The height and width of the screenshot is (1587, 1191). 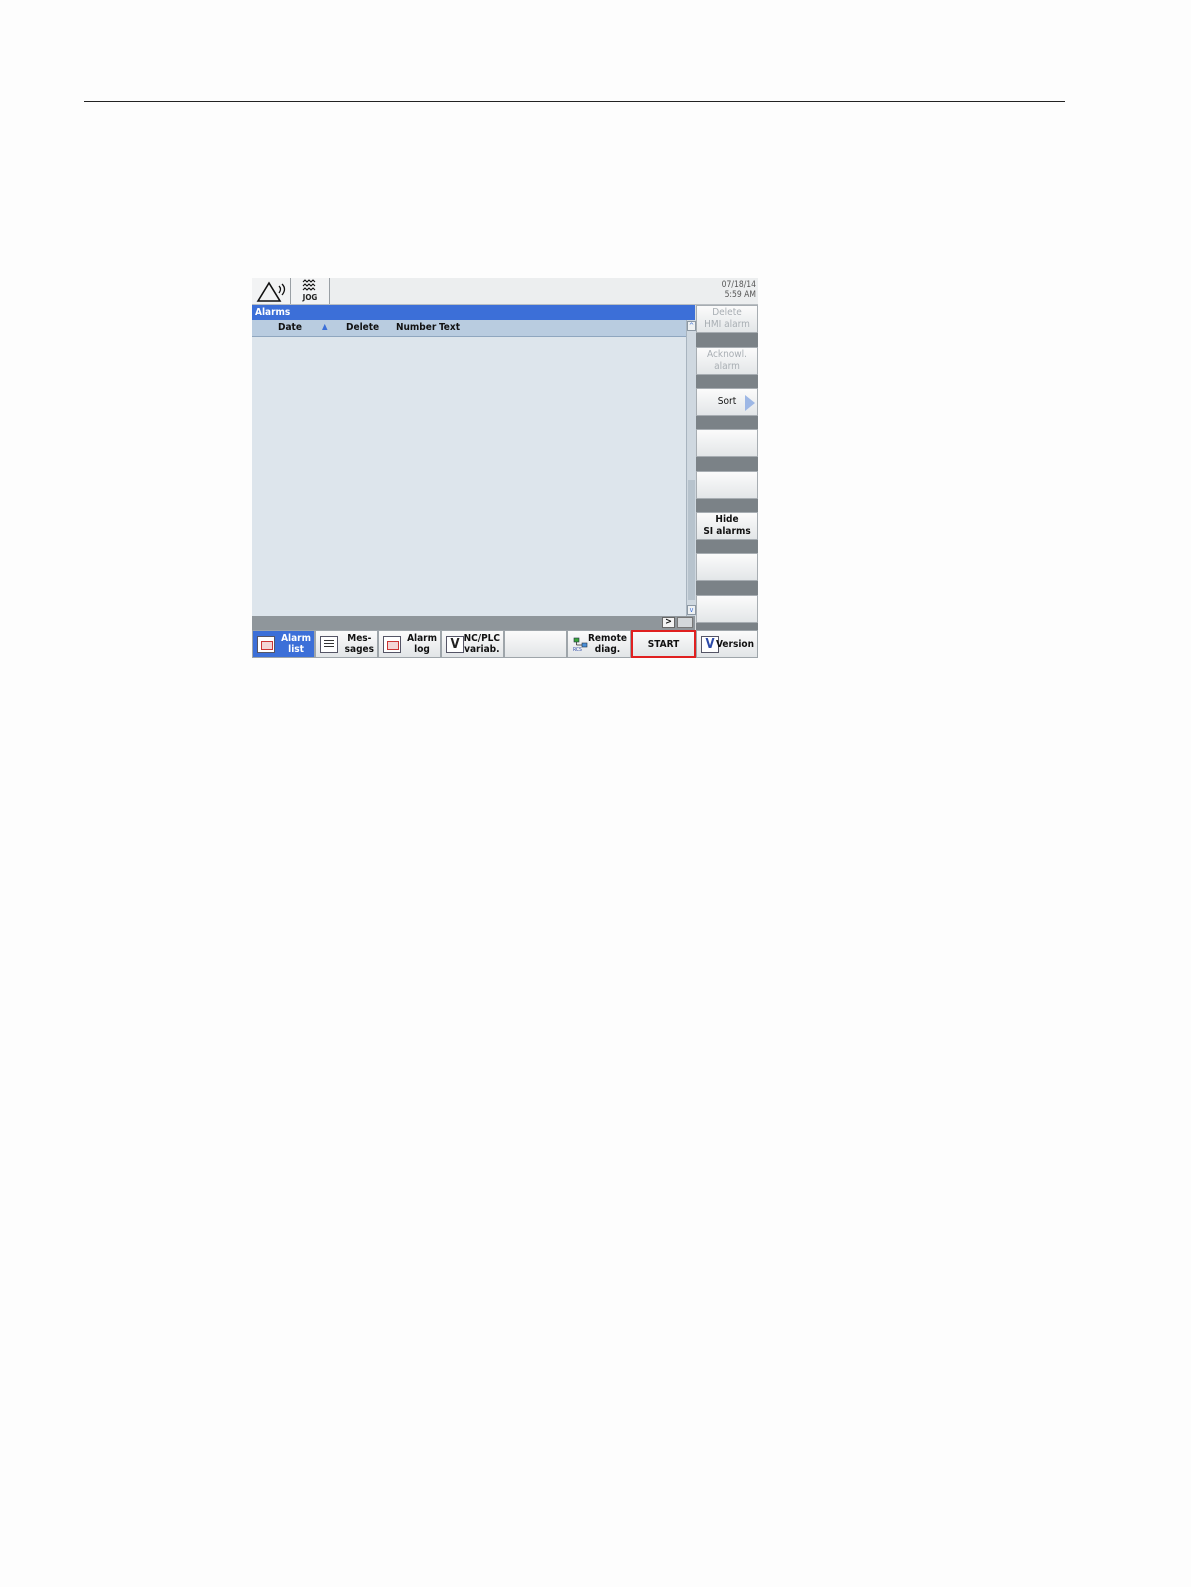 I want to click on scroll-down-icon: v, so click(x=691, y=610).